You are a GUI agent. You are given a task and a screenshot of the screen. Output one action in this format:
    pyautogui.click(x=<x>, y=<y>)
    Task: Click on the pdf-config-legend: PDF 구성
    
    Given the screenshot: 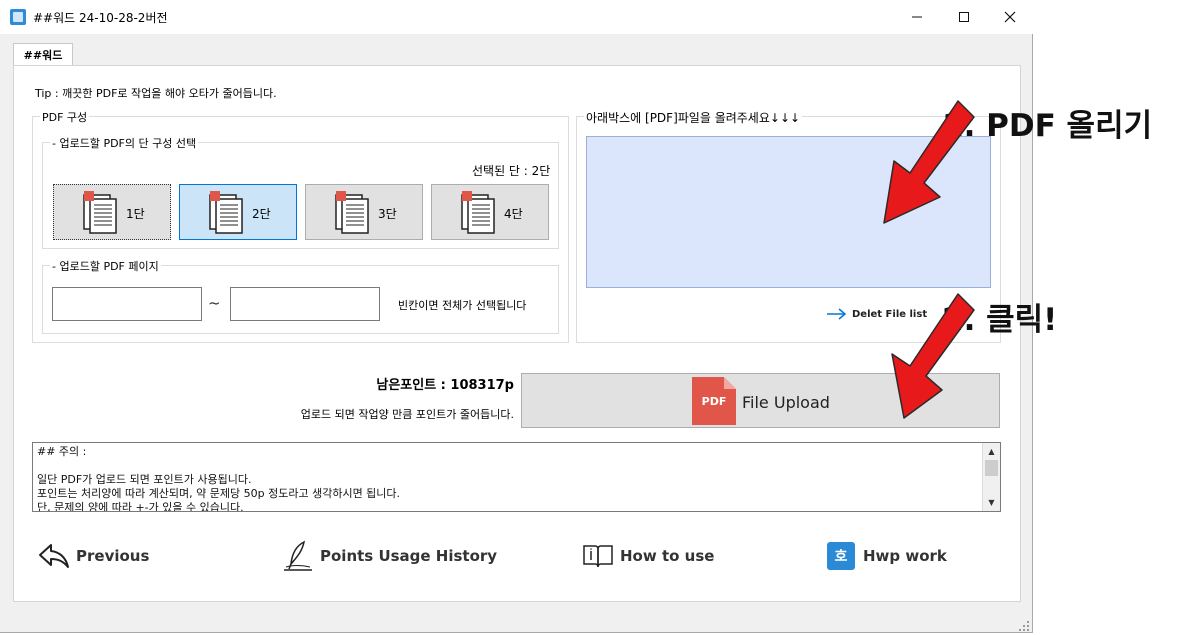 What is the action you would take?
    pyautogui.click(x=65, y=117)
    